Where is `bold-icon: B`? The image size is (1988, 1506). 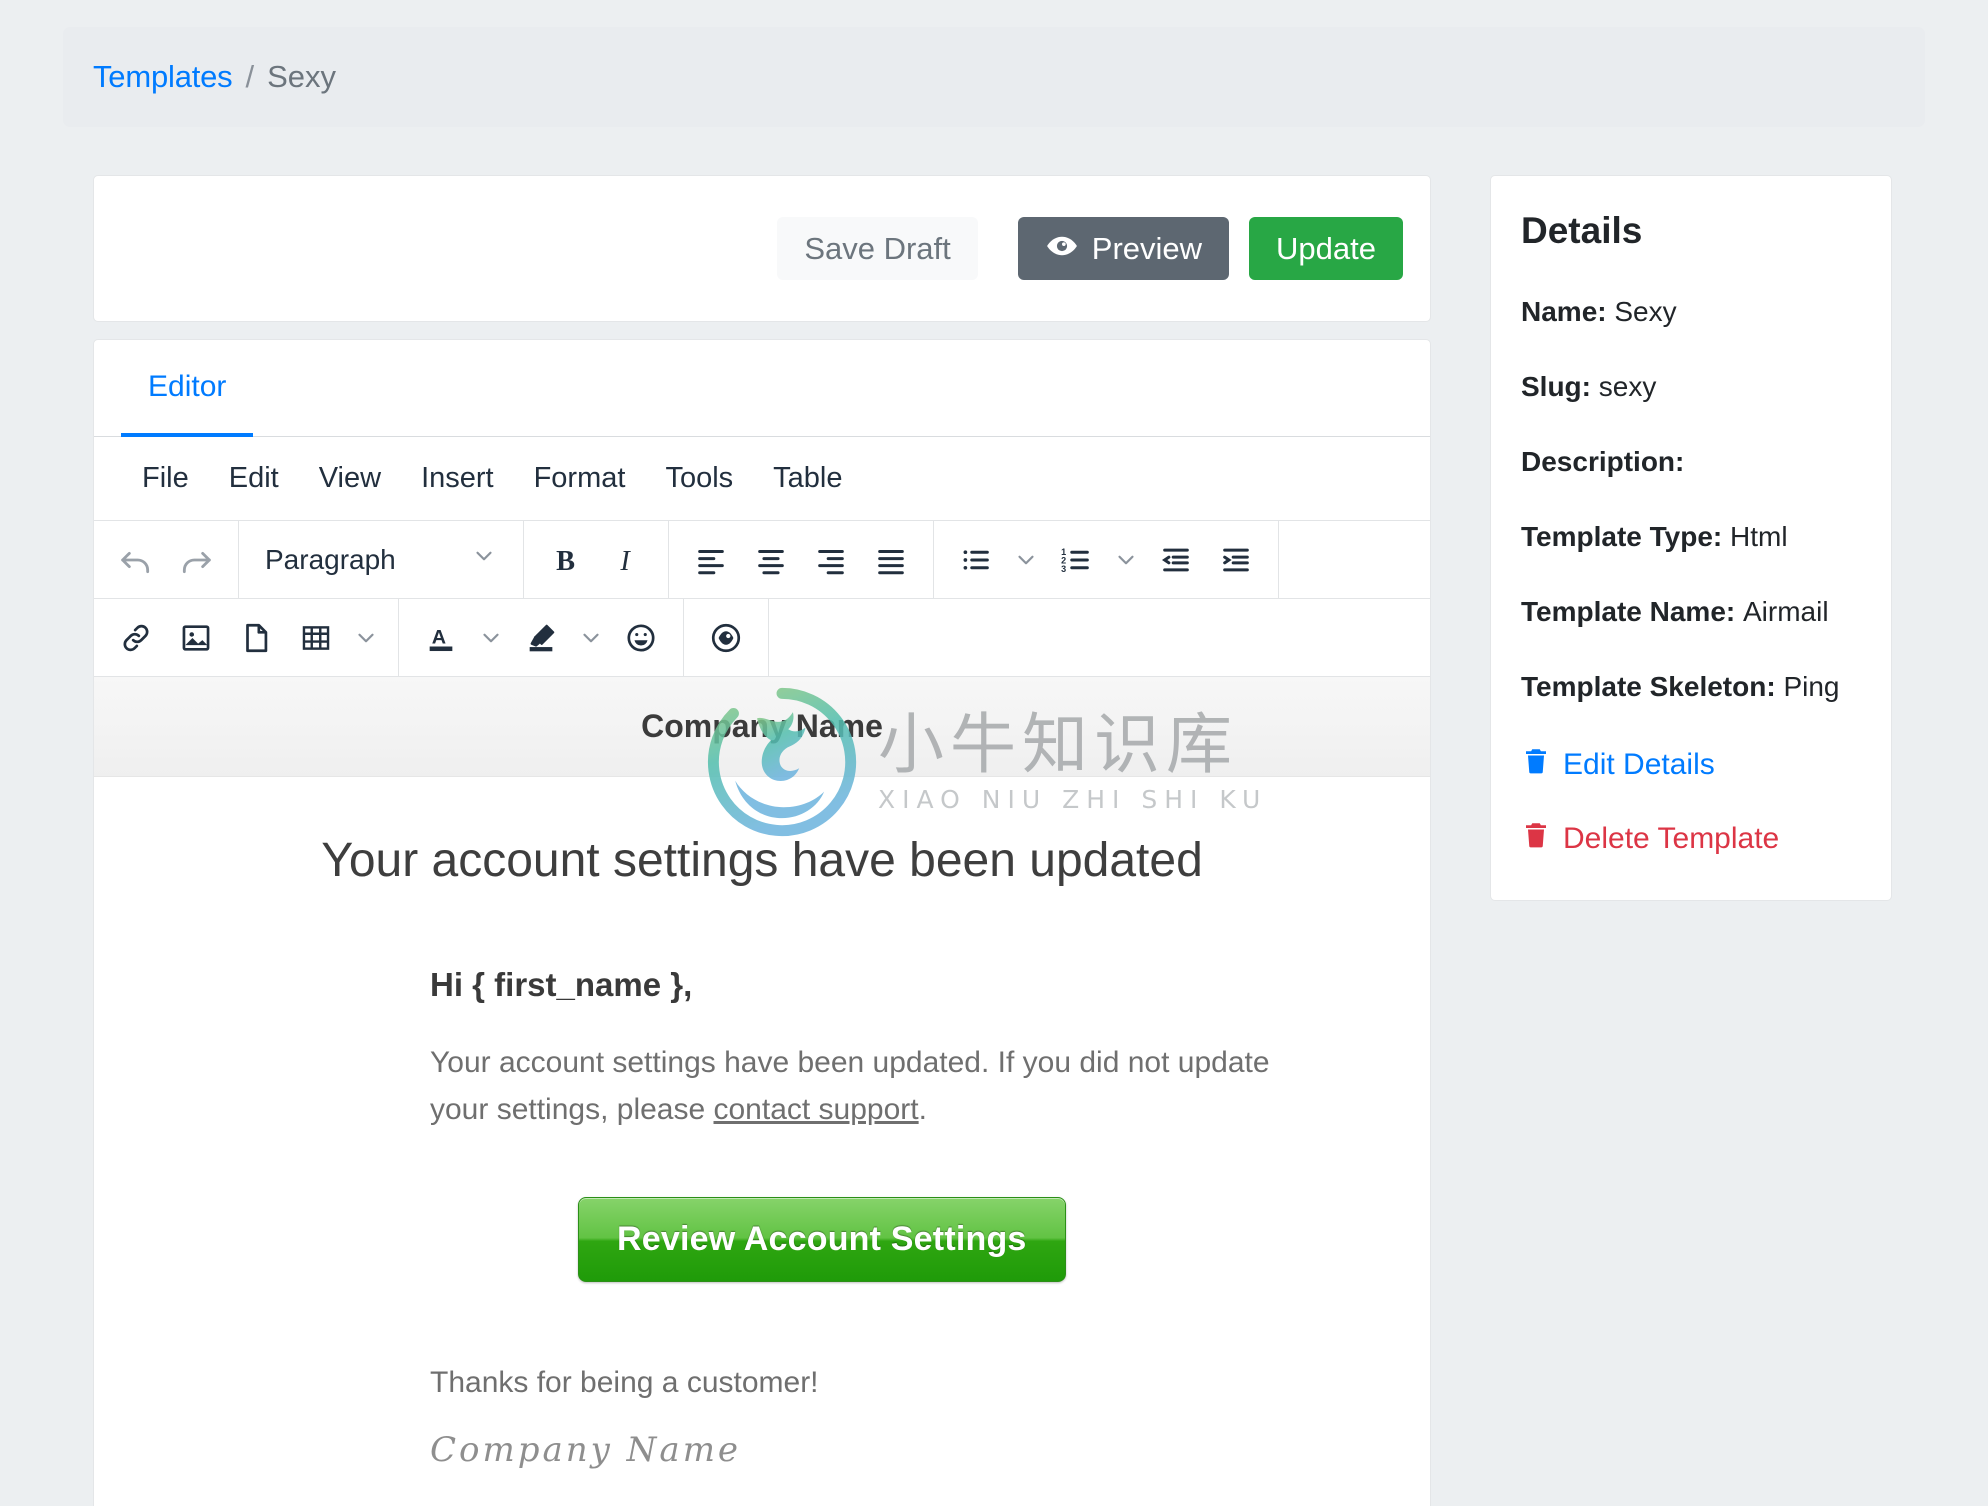
bold-icon: B is located at coordinates (566, 560).